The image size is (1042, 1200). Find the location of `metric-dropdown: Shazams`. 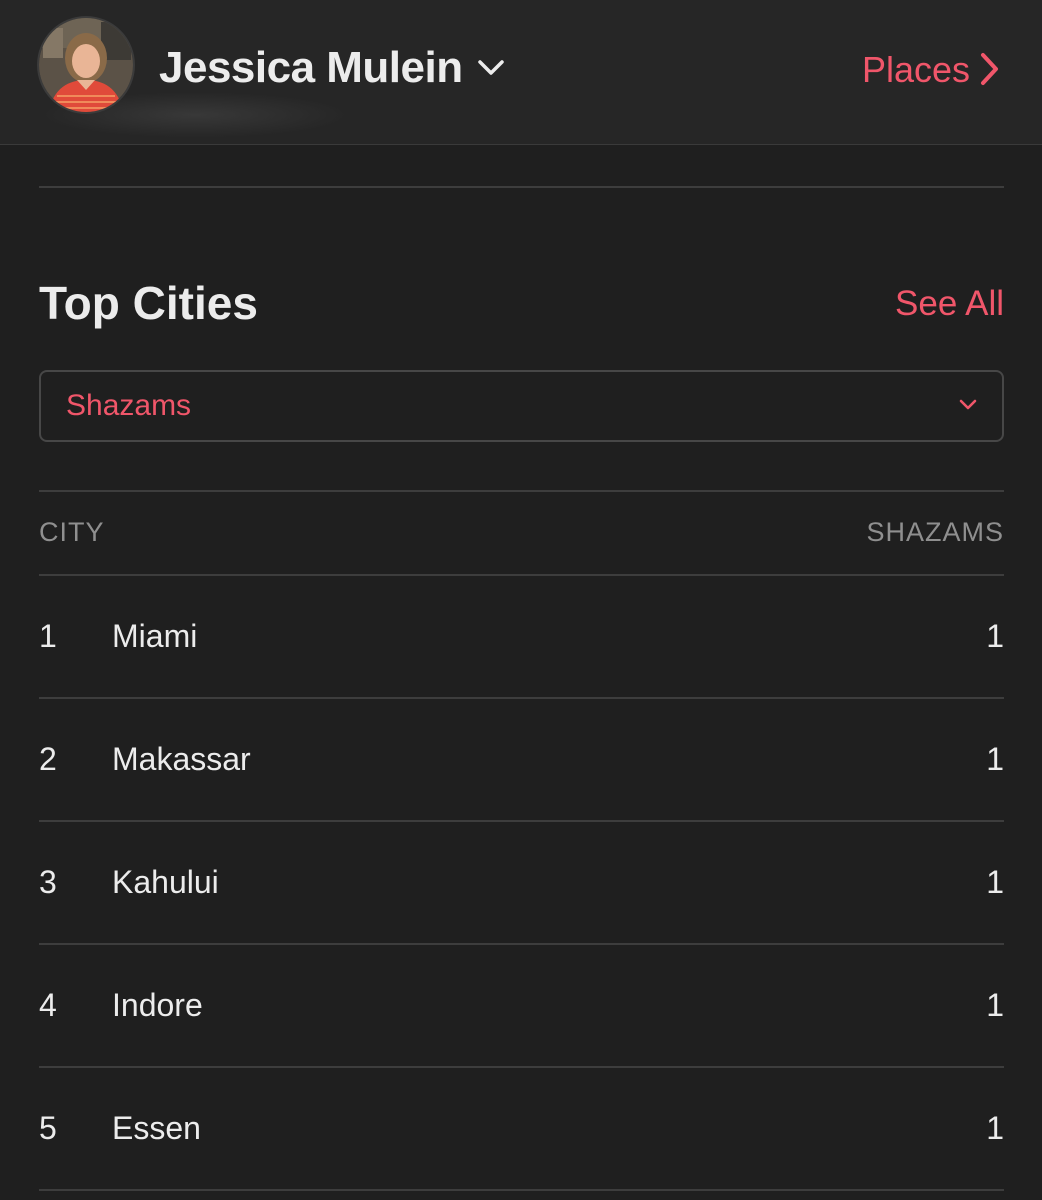

metric-dropdown: Shazams is located at coordinates (521, 406).